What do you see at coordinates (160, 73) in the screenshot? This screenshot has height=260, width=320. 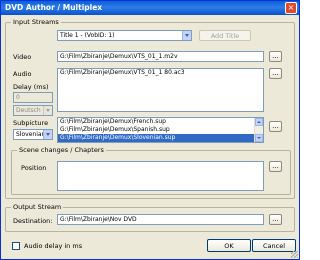 I see `audio-list-item: G:\Film\Zbiranje\Demux\VTS_01_1 80.ac3` at bounding box center [160, 73].